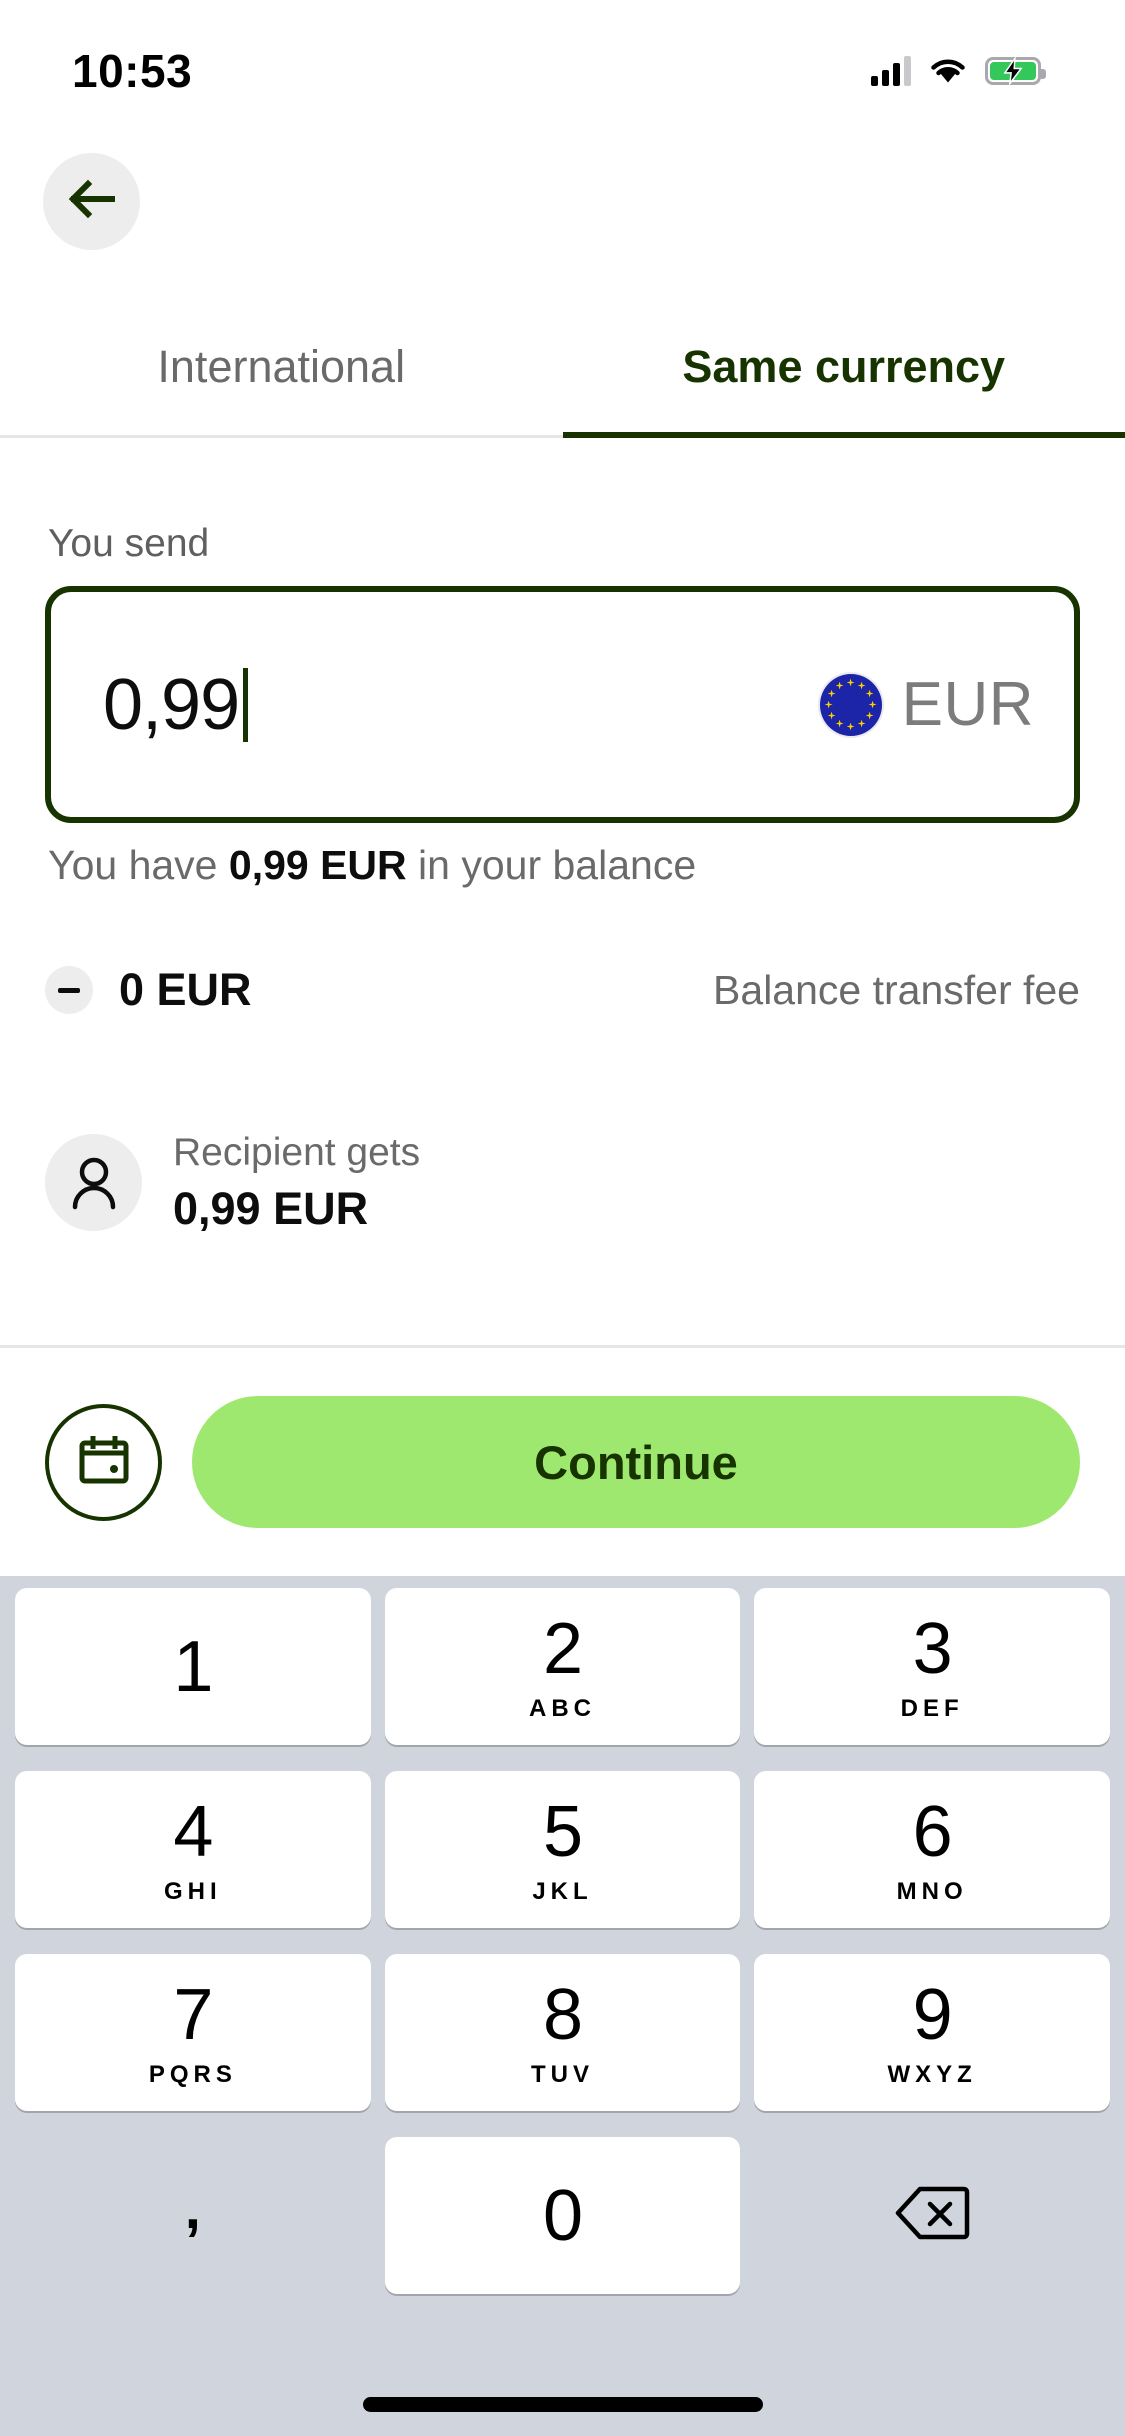  I want to click on keypad-row: 1 2 ABC 3 DEF, so click(562, 1666).